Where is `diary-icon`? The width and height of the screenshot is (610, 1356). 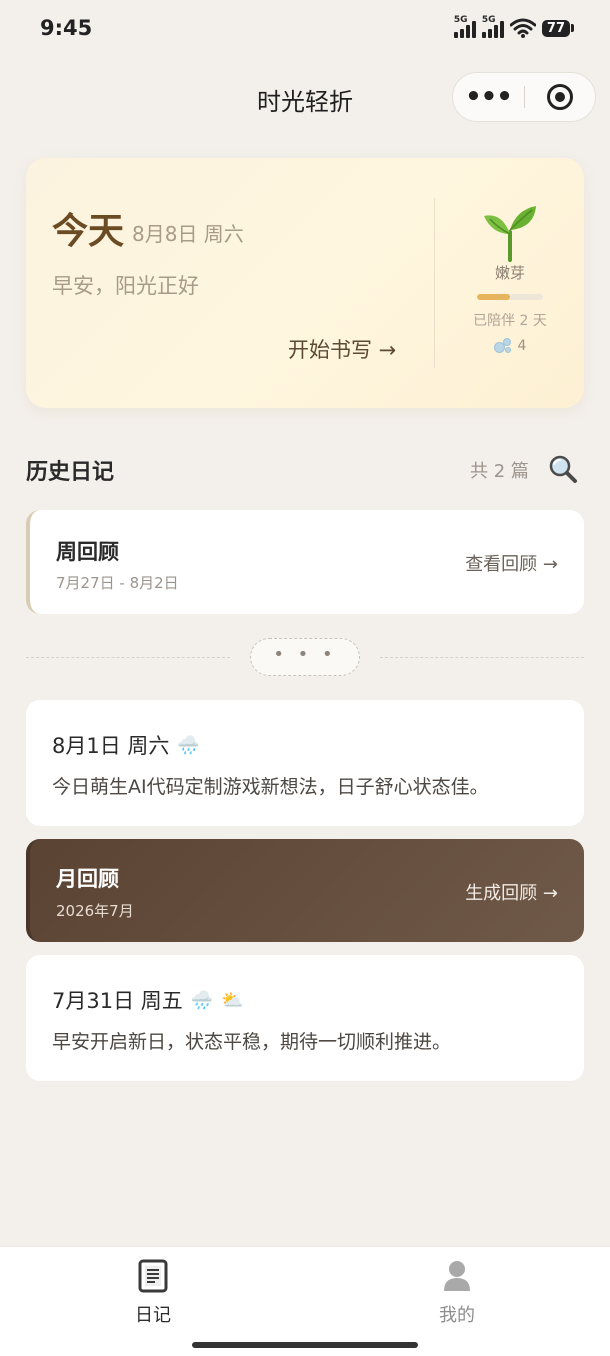
diary-icon is located at coordinates (153, 1276).